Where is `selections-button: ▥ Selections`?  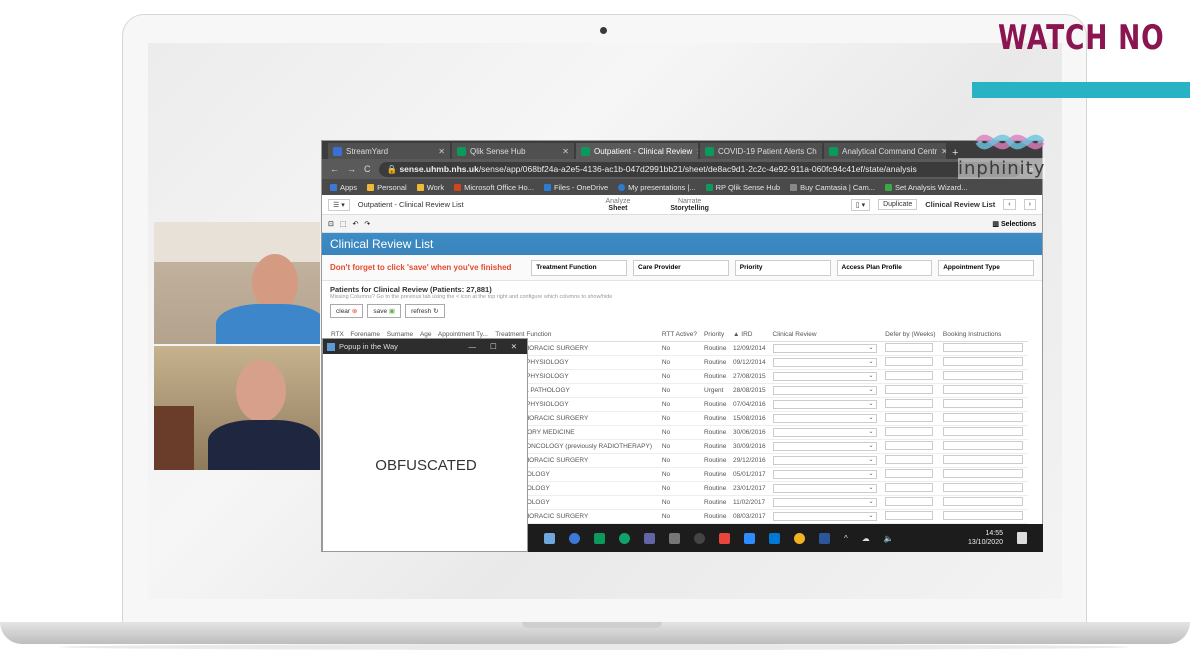 selections-button: ▥ Selections is located at coordinates (1014, 224).